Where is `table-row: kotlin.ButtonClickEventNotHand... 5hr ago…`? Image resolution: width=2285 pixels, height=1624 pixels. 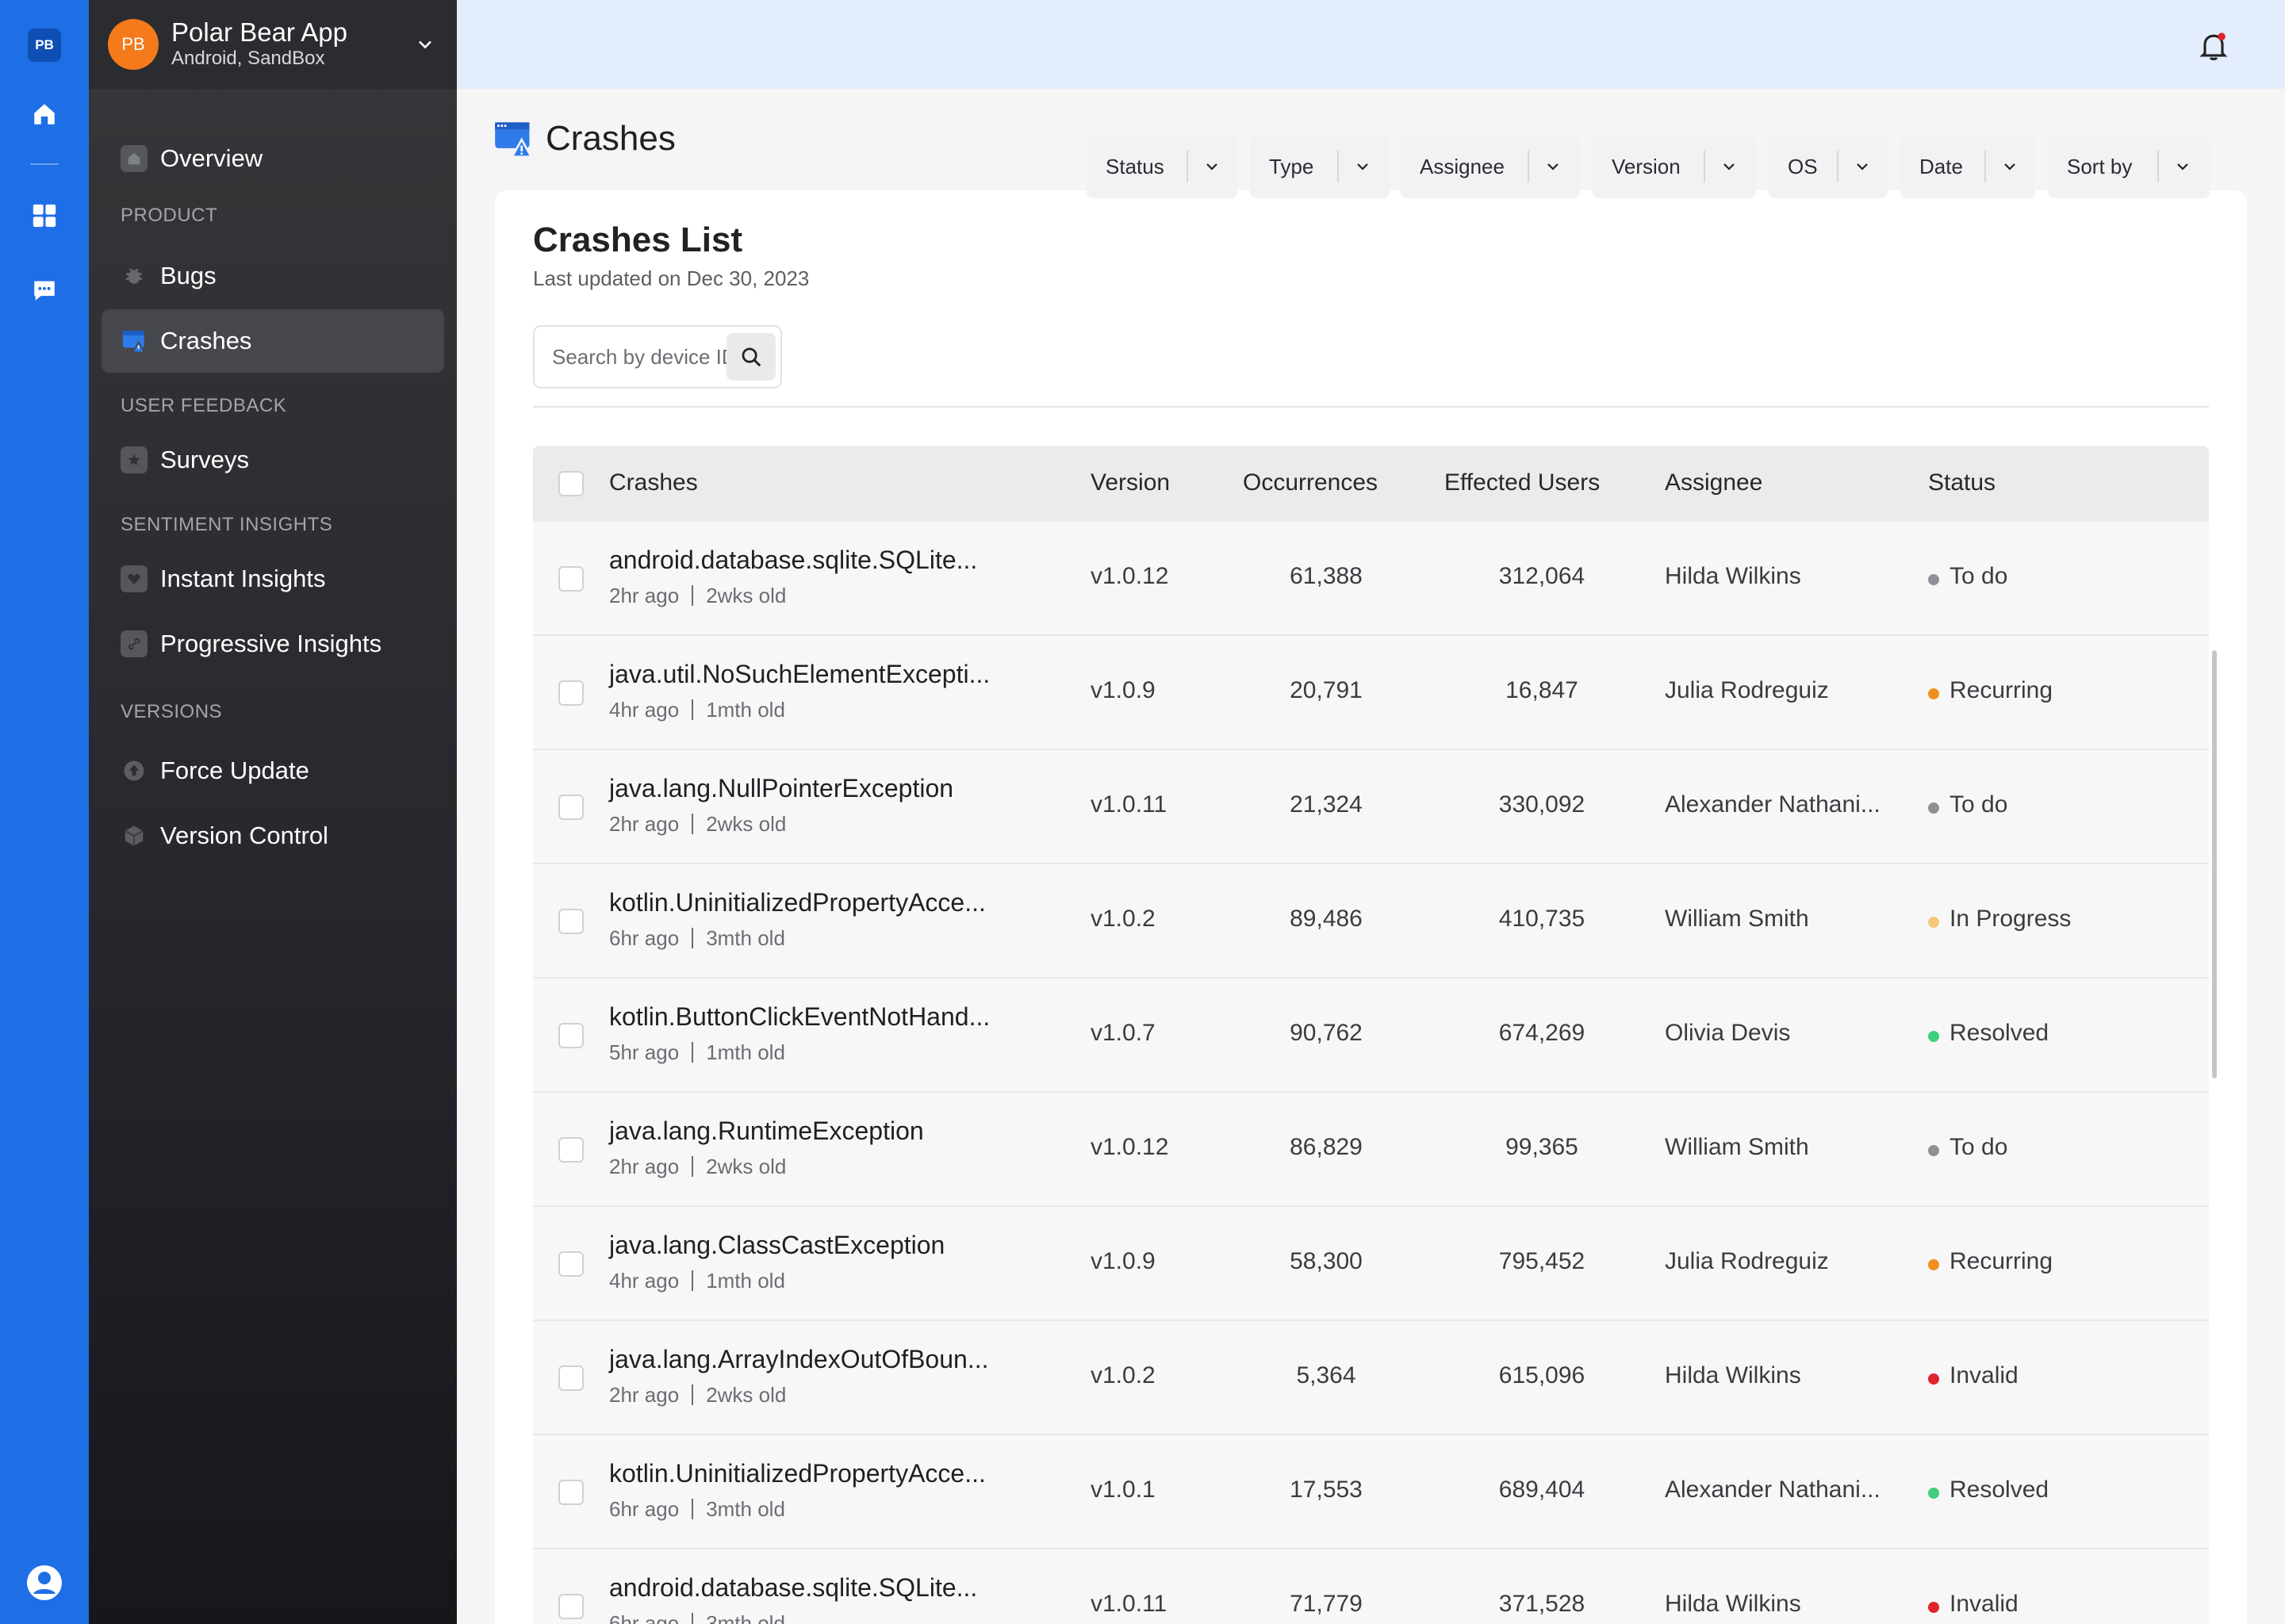
table-row: kotlin.ButtonClickEventNotHand... 5hr ago… is located at coordinates (1371, 1036).